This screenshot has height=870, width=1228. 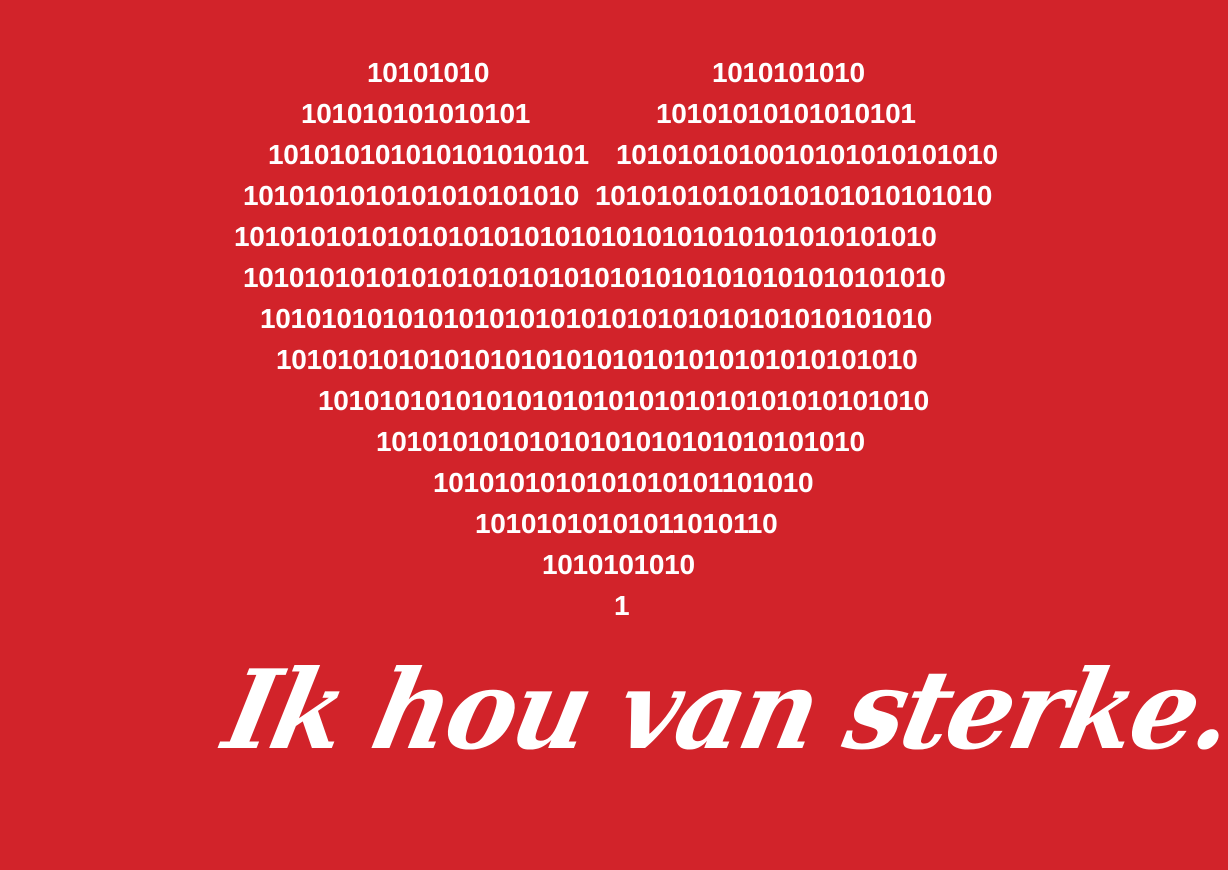 I want to click on heart-row-3-left: 101010101010101010101, so click(x=428, y=154).